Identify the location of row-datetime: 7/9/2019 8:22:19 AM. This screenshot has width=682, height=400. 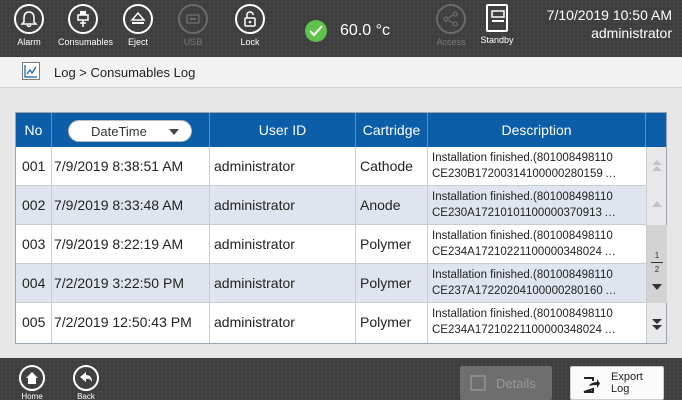
(119, 244).